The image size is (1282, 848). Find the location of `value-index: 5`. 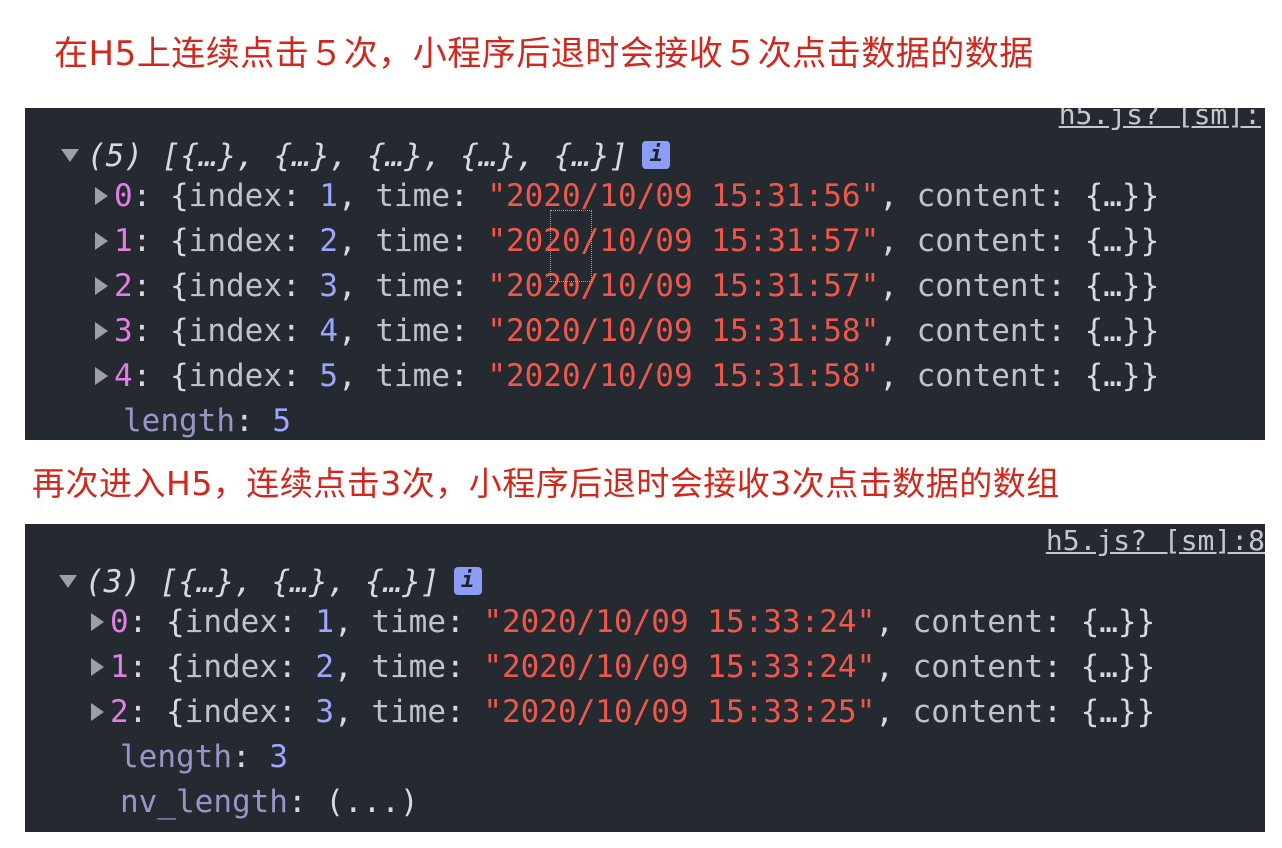

value-index: 5 is located at coordinates (328, 376).